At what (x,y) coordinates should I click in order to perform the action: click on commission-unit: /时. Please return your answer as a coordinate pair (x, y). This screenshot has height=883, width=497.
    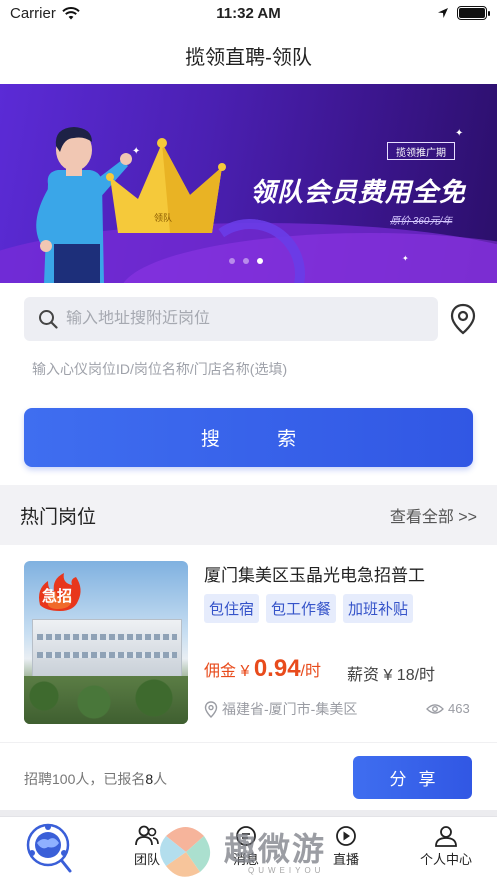
    Looking at the image, I should click on (310, 671).